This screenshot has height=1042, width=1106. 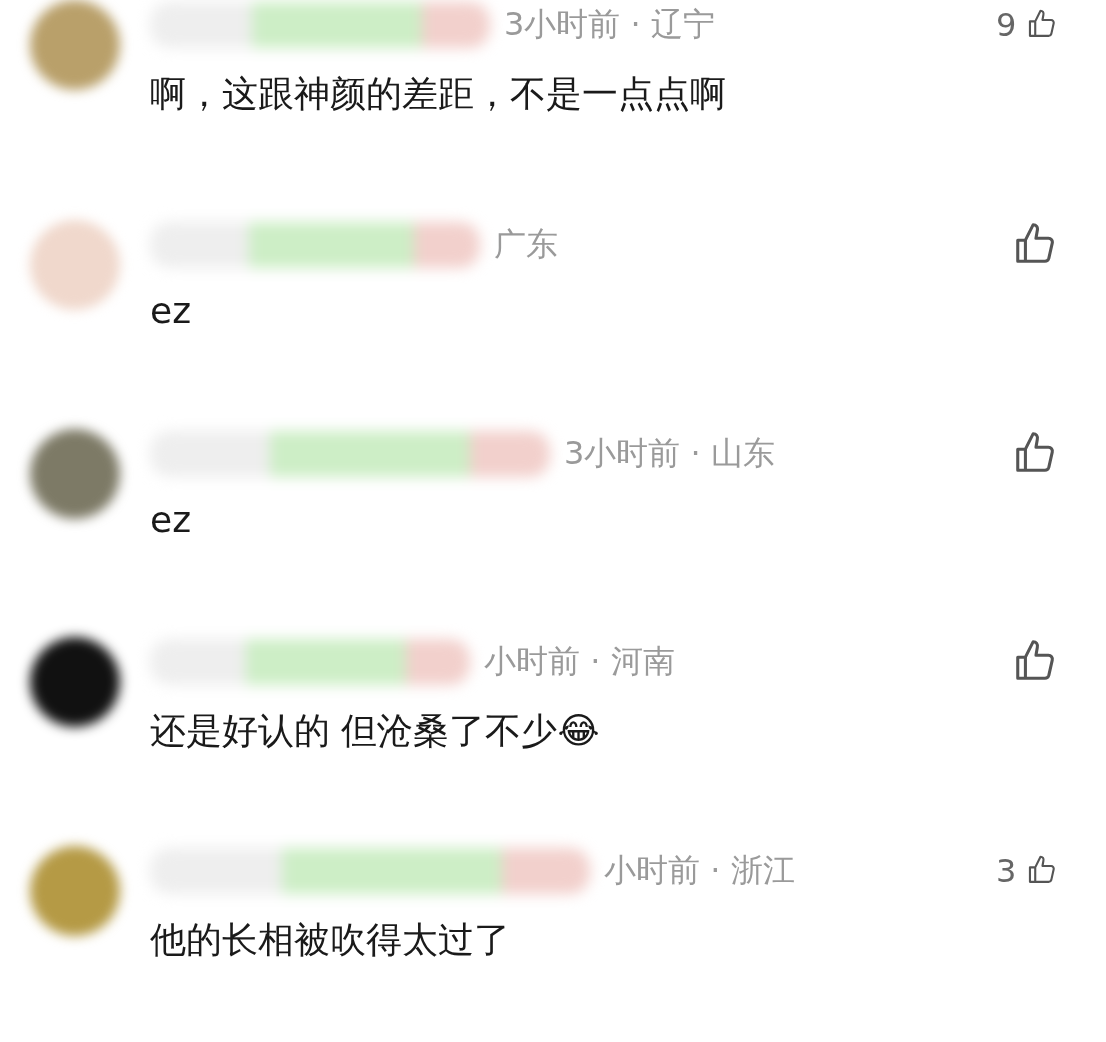 I want to click on comment-text: 还是好认的 但沧桑了不少😂, so click(x=375, y=731).